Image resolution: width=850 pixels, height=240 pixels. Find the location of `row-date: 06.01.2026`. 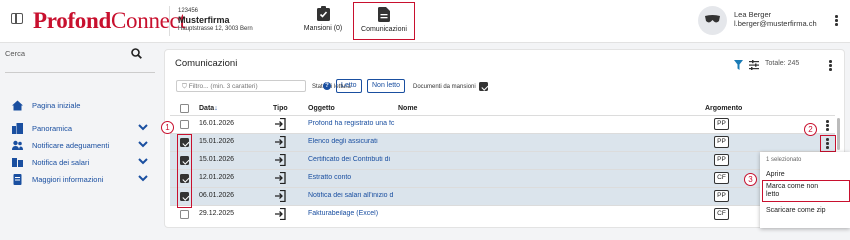

row-date: 06.01.2026 is located at coordinates (217, 195).